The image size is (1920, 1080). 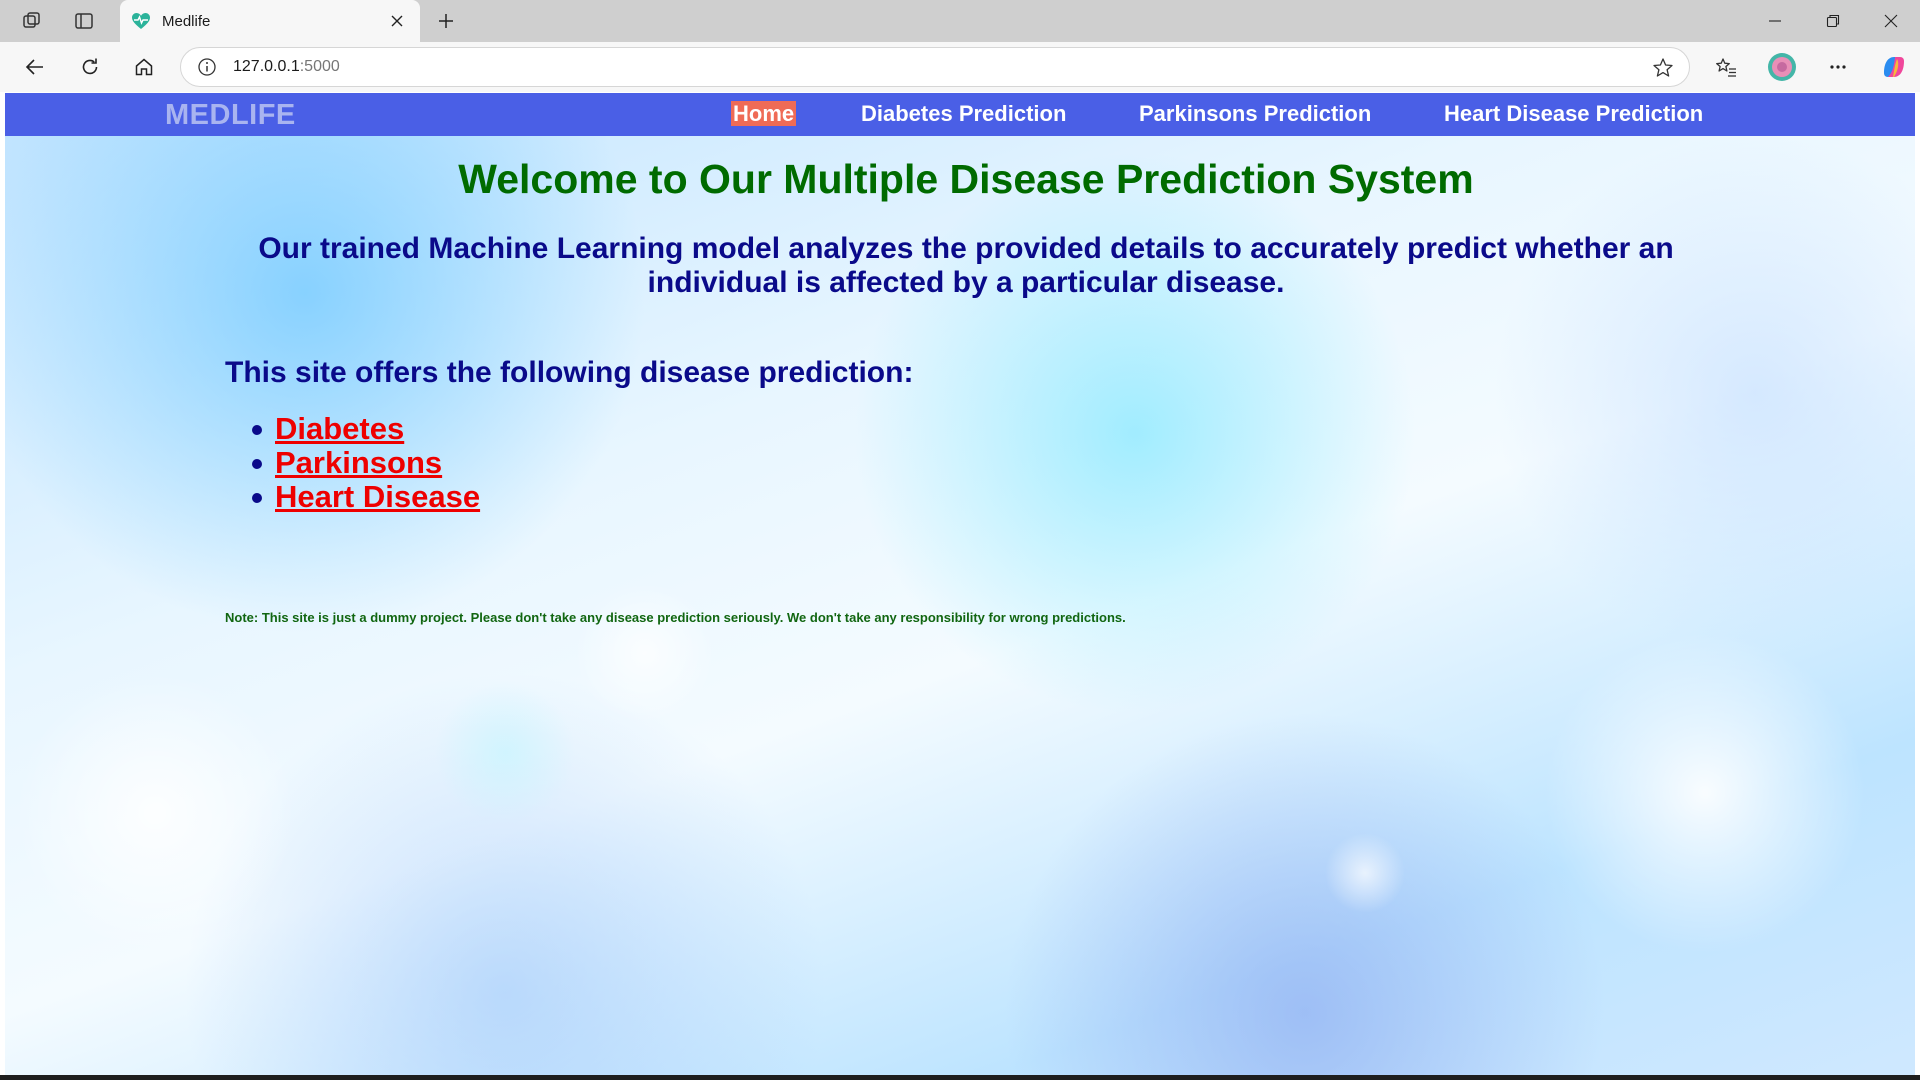 What do you see at coordinates (186, 21) in the screenshot?
I see `tab-title: Medlife` at bounding box center [186, 21].